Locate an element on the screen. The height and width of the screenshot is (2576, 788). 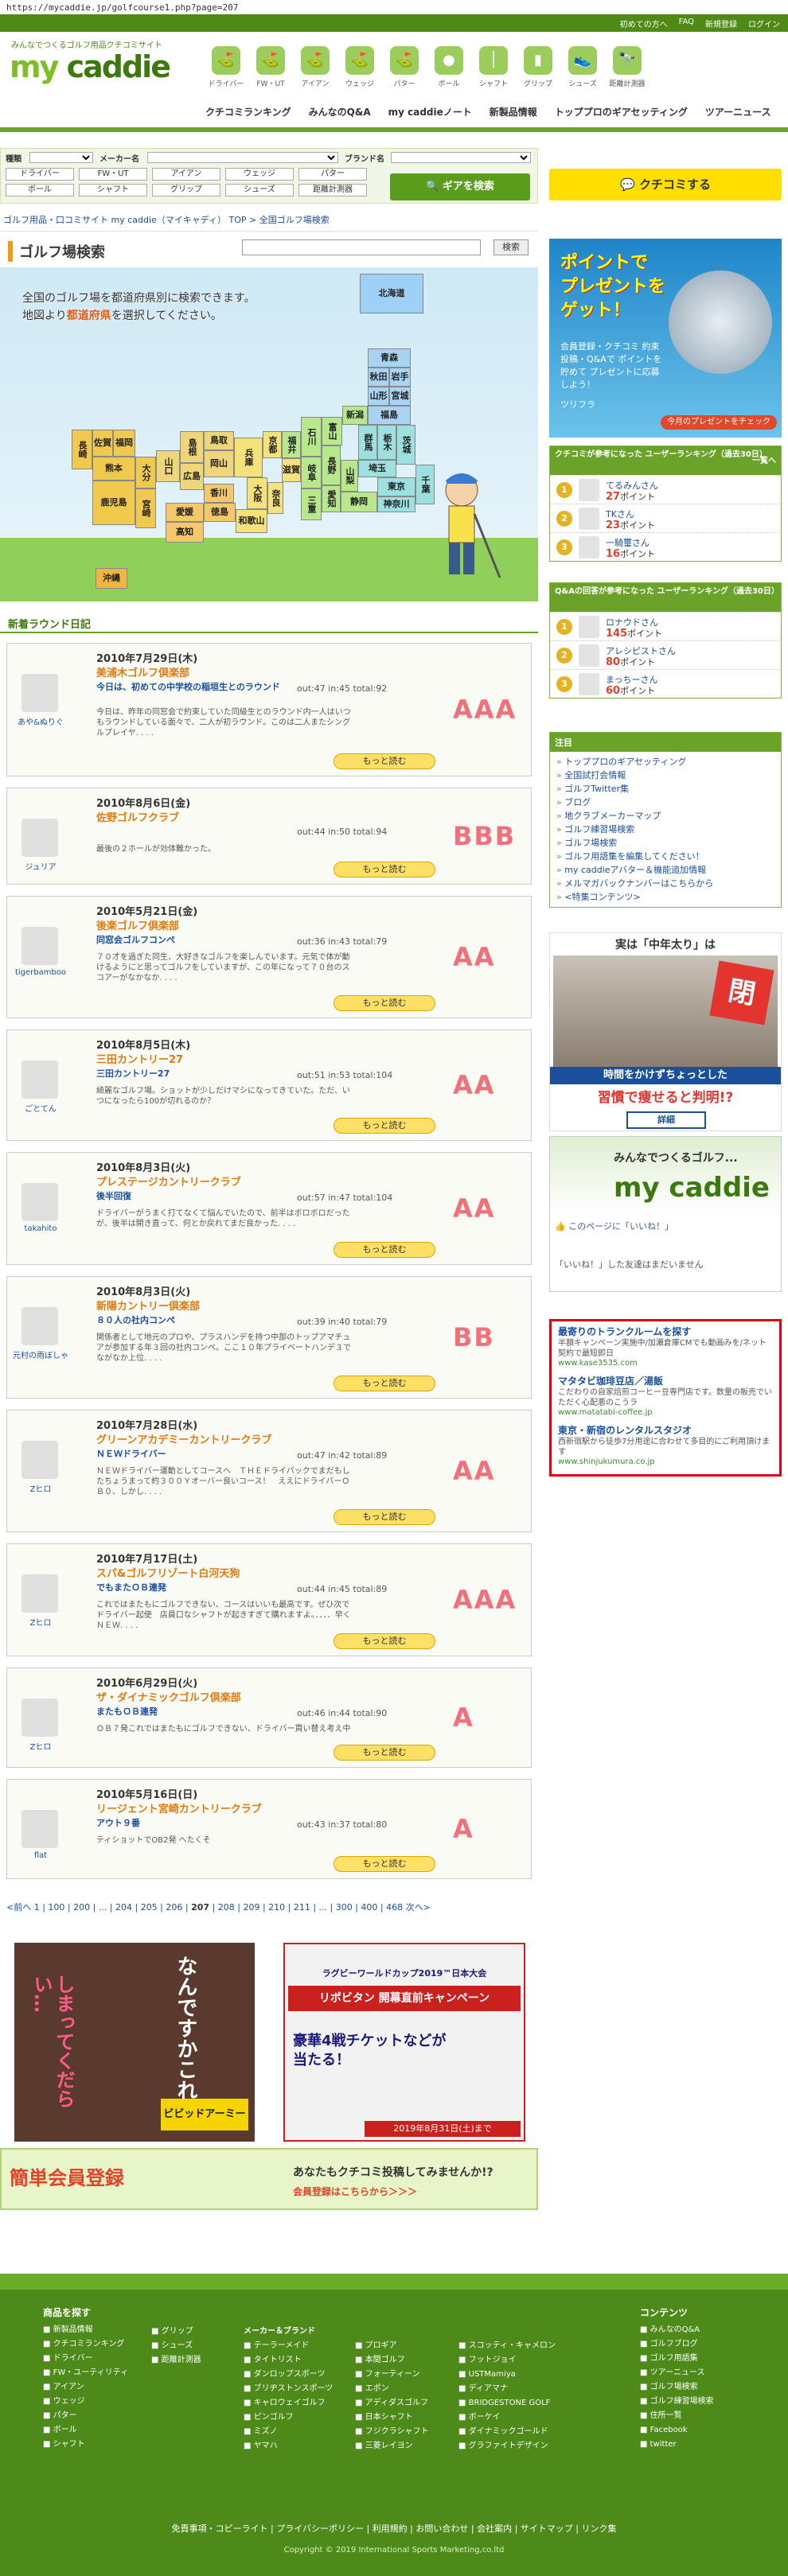
mainnav-item: みんなのQ&A is located at coordinates (340, 112).